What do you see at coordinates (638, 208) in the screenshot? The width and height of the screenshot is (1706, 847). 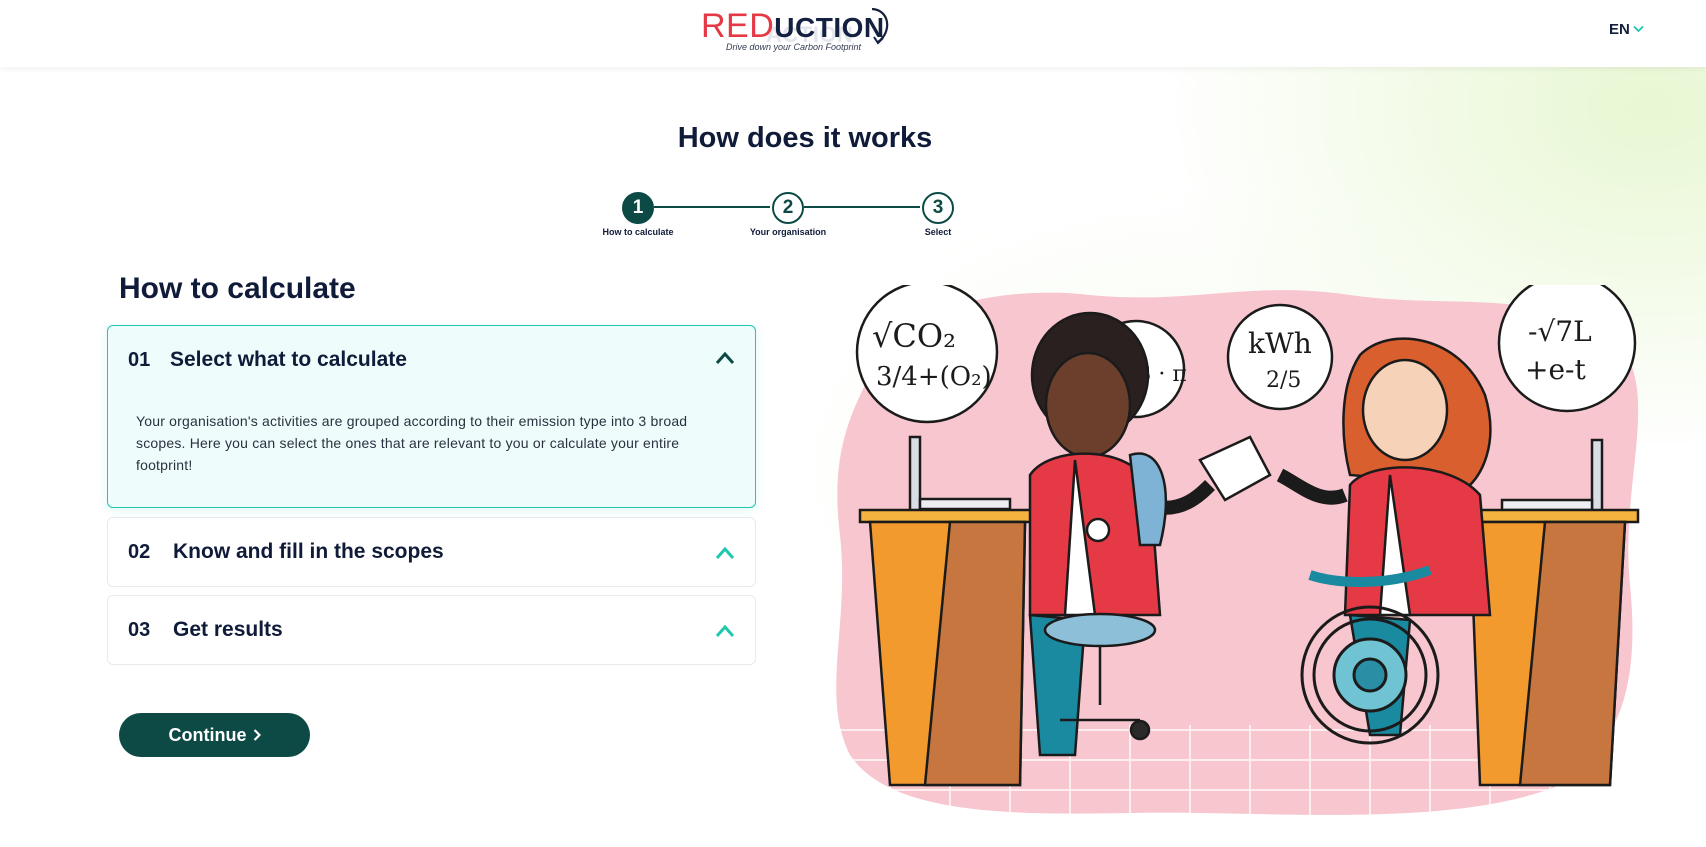 I see `step-1-circle: 1` at bounding box center [638, 208].